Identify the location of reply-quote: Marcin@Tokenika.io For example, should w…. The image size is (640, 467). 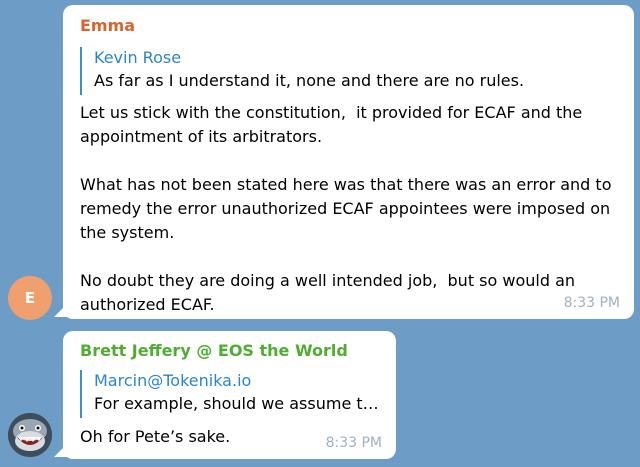
(230, 394).